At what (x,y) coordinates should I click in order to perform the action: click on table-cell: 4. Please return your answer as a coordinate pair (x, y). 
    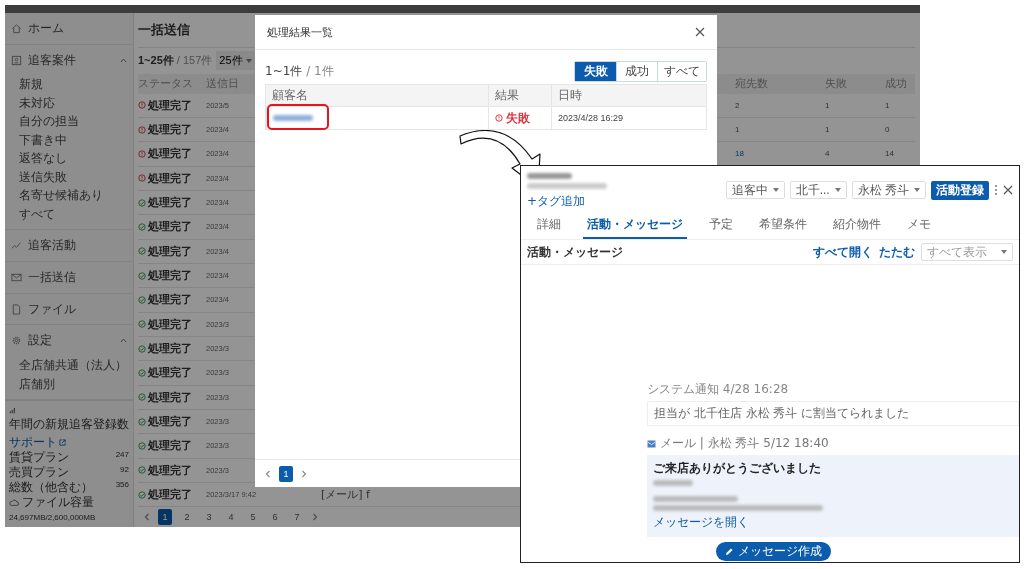
    Looking at the image, I should click on (827, 154).